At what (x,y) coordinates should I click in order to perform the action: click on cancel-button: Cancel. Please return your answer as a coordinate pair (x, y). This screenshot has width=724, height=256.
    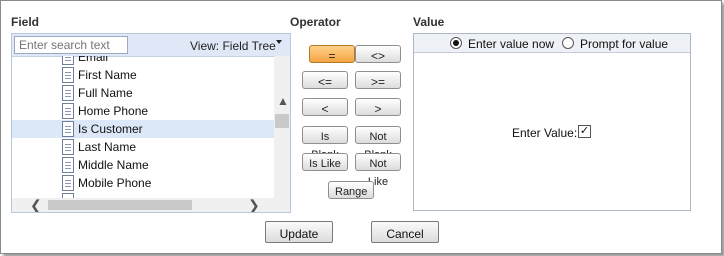
    Looking at the image, I should click on (405, 232).